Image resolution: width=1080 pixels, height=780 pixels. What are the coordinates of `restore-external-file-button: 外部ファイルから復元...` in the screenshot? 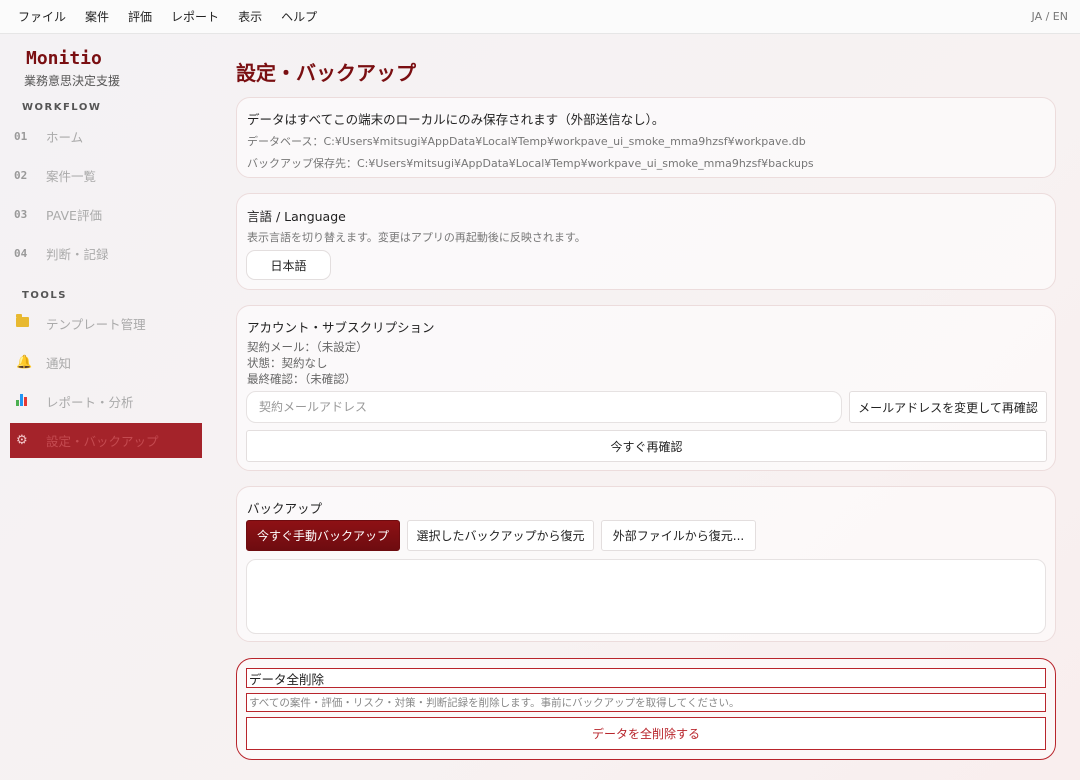 It's located at (678, 535).